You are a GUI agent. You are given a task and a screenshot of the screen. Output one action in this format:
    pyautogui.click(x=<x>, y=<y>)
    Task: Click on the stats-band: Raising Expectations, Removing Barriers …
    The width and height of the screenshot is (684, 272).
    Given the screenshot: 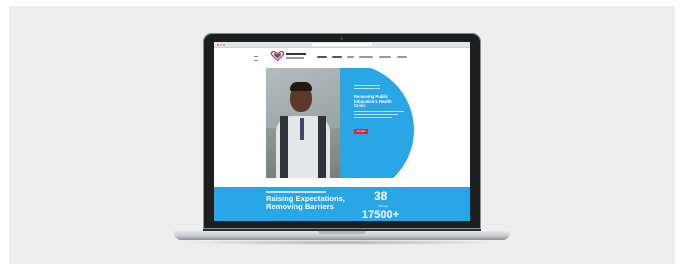 What is the action you would take?
    pyautogui.click(x=342, y=204)
    